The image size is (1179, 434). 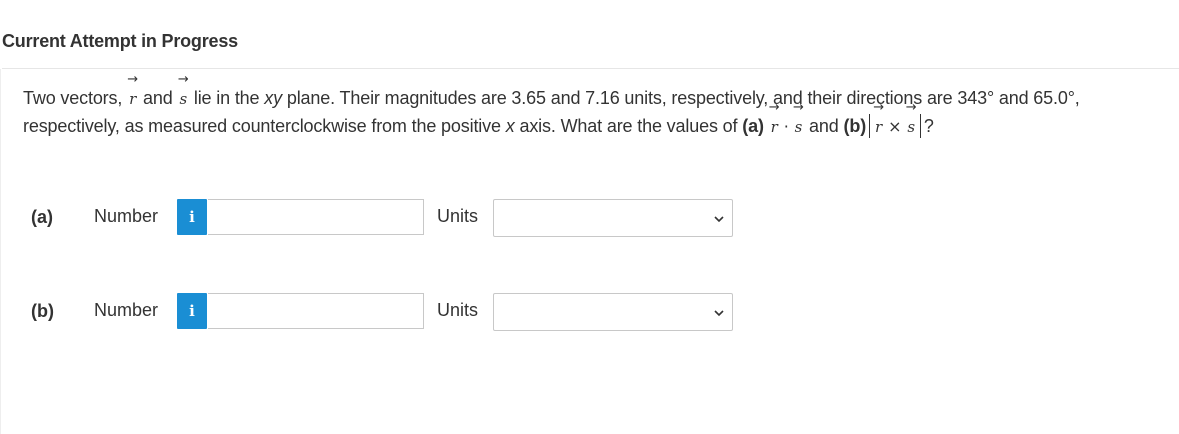 I want to click on abs-bar-right, so click(x=920, y=126).